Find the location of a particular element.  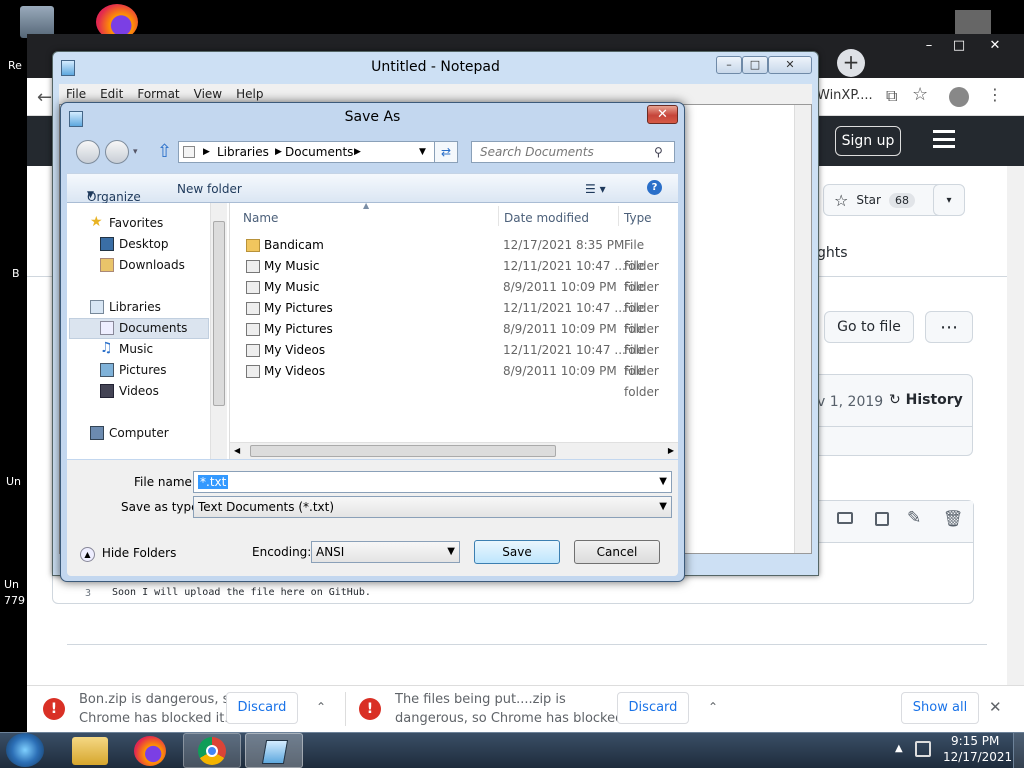

show-all-button: Show all is located at coordinates (940, 708).